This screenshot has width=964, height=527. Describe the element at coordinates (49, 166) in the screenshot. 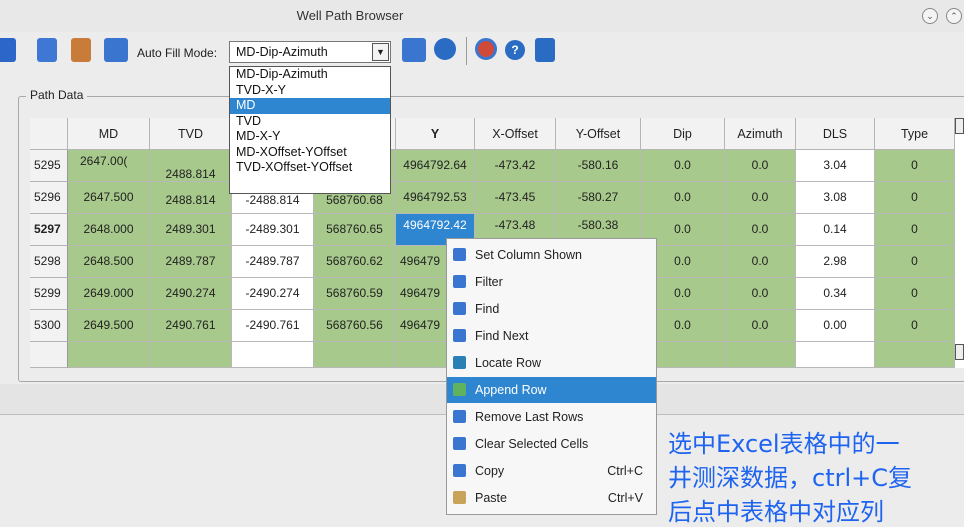

I see `row-header-5295: 5295` at that location.